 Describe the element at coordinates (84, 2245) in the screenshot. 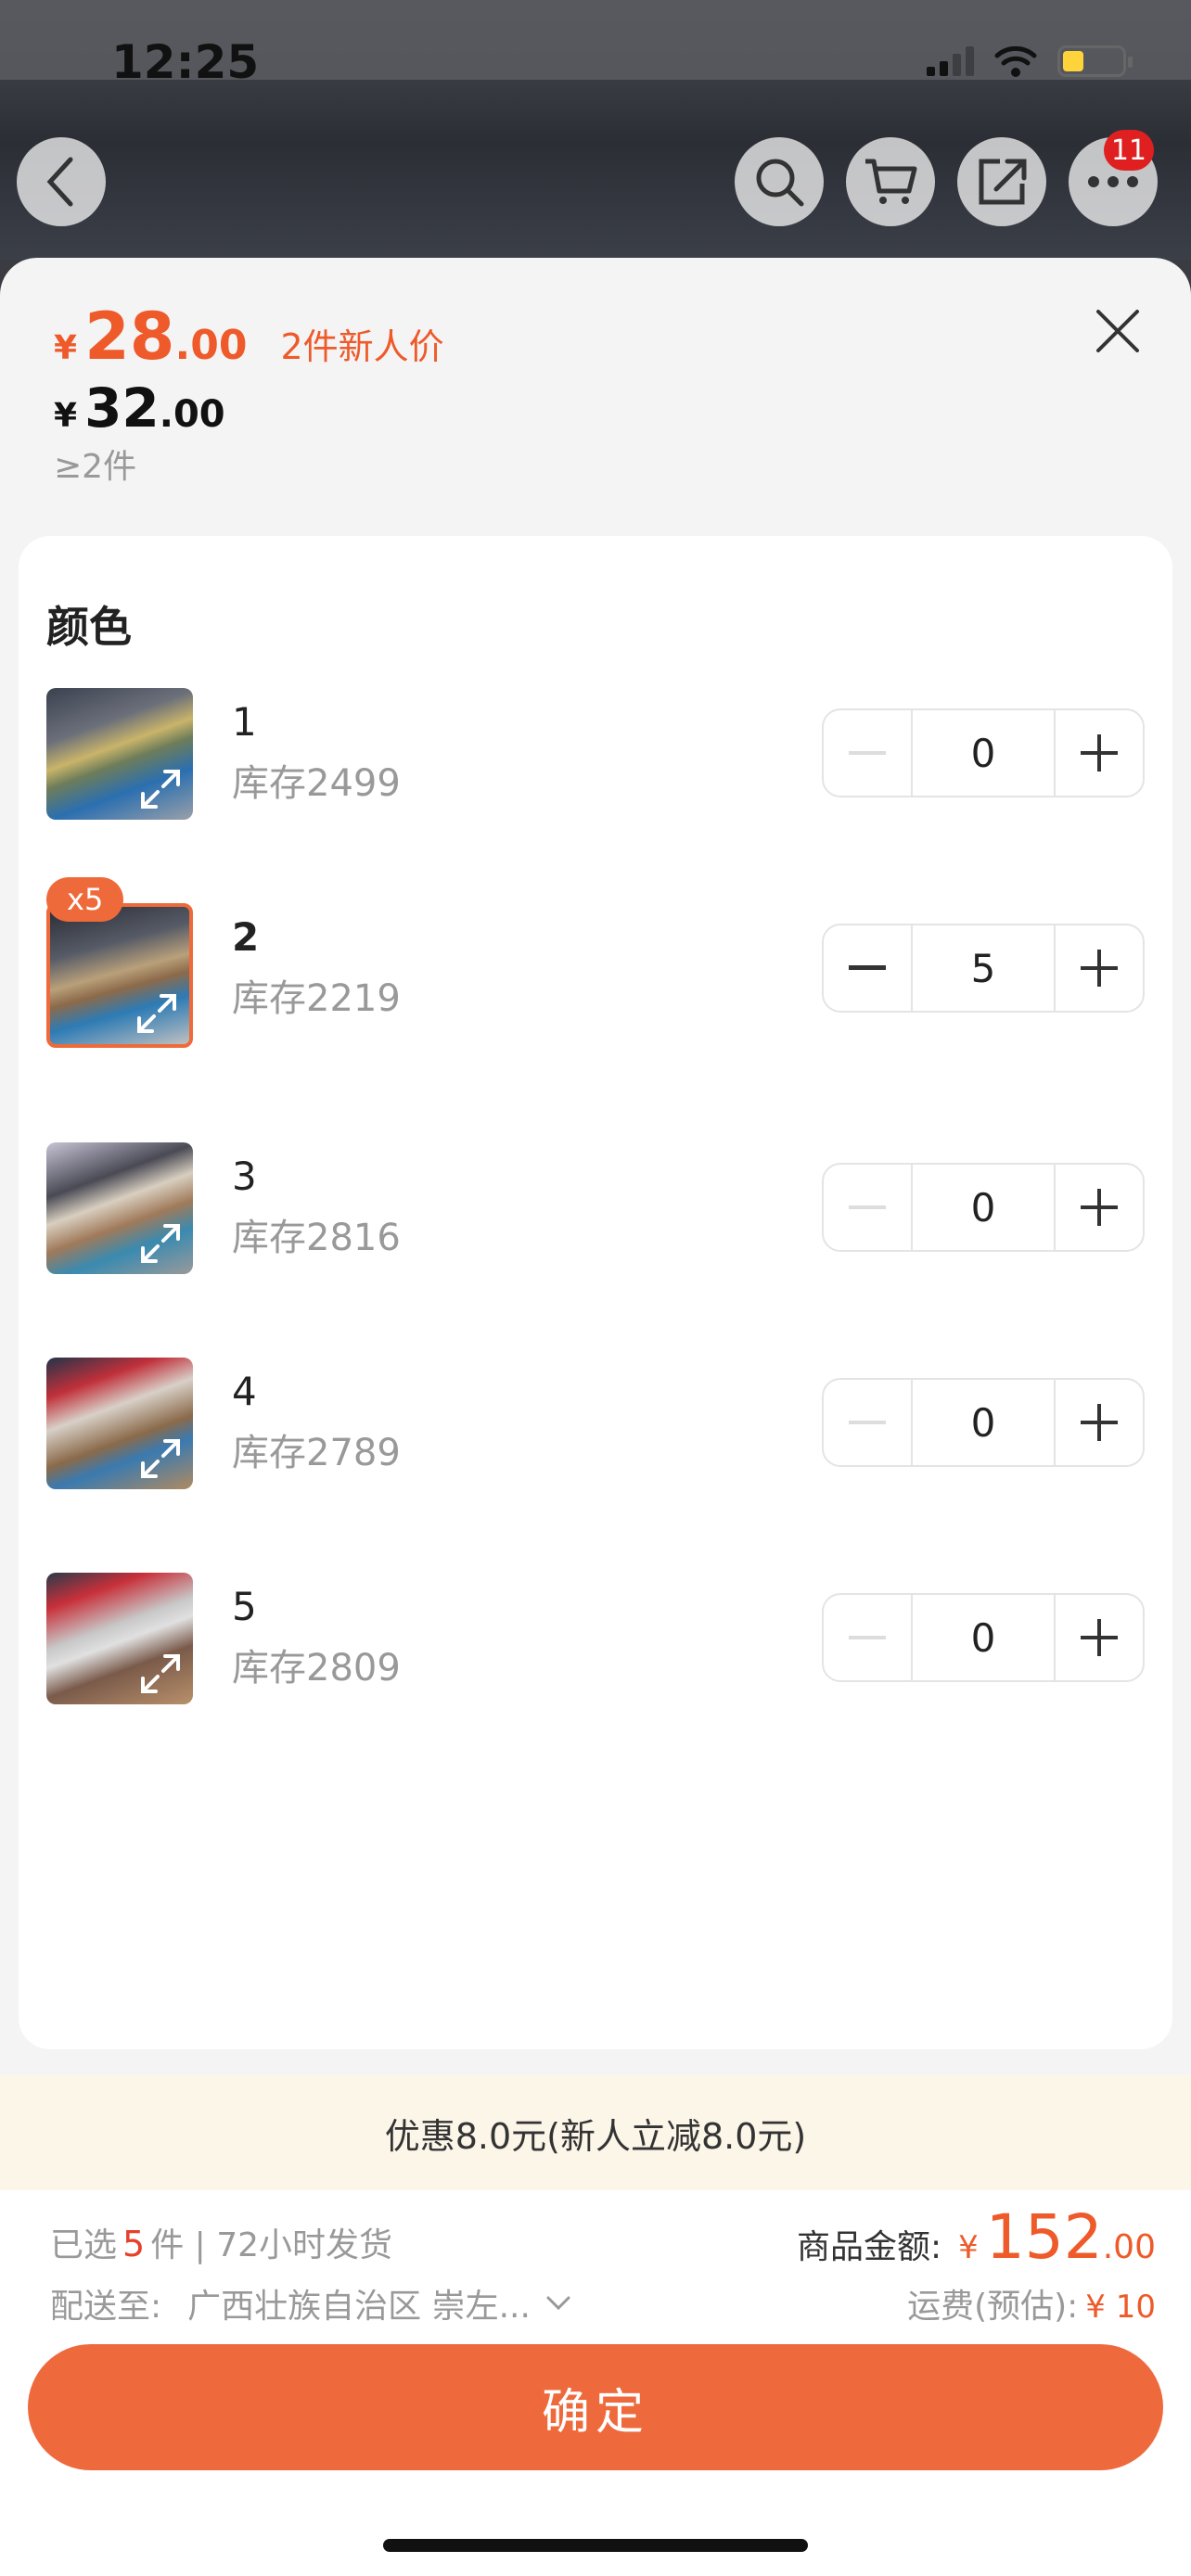

I see `selected-prefix: 已选` at that location.